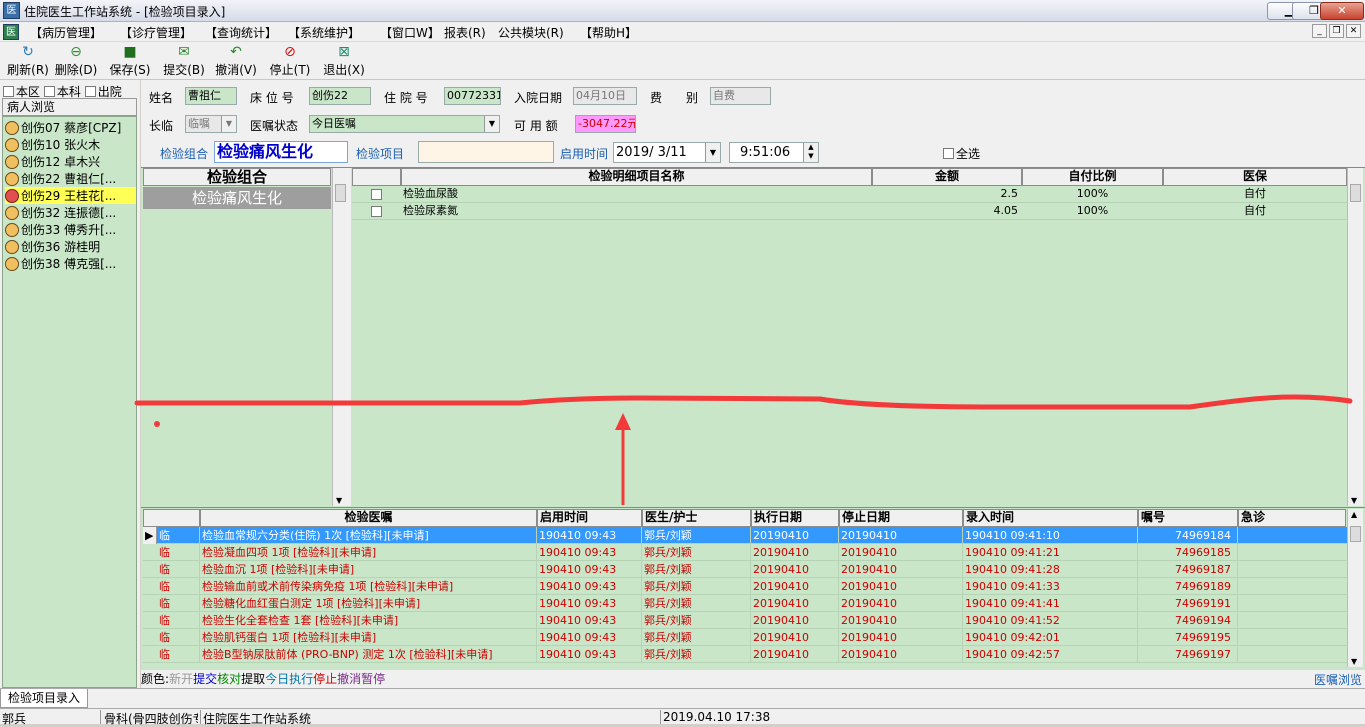 The image size is (1365, 727). I want to click on order-entry: 190410 09:42:57, so click(1050, 654).